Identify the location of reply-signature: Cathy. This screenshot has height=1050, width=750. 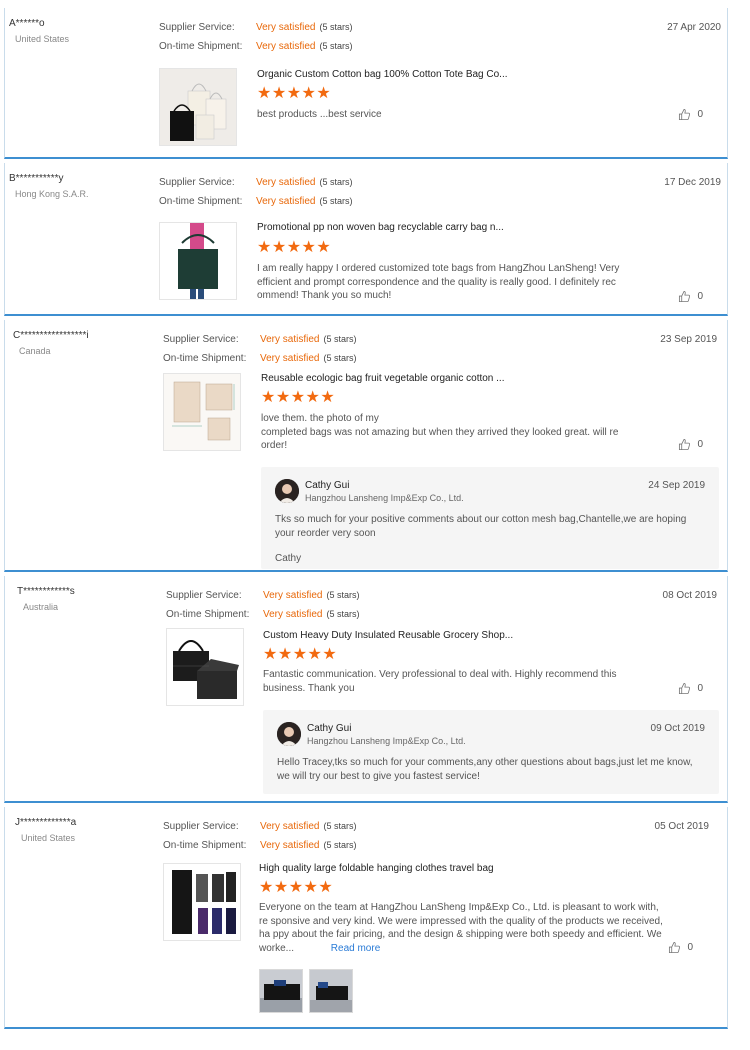
(288, 558).